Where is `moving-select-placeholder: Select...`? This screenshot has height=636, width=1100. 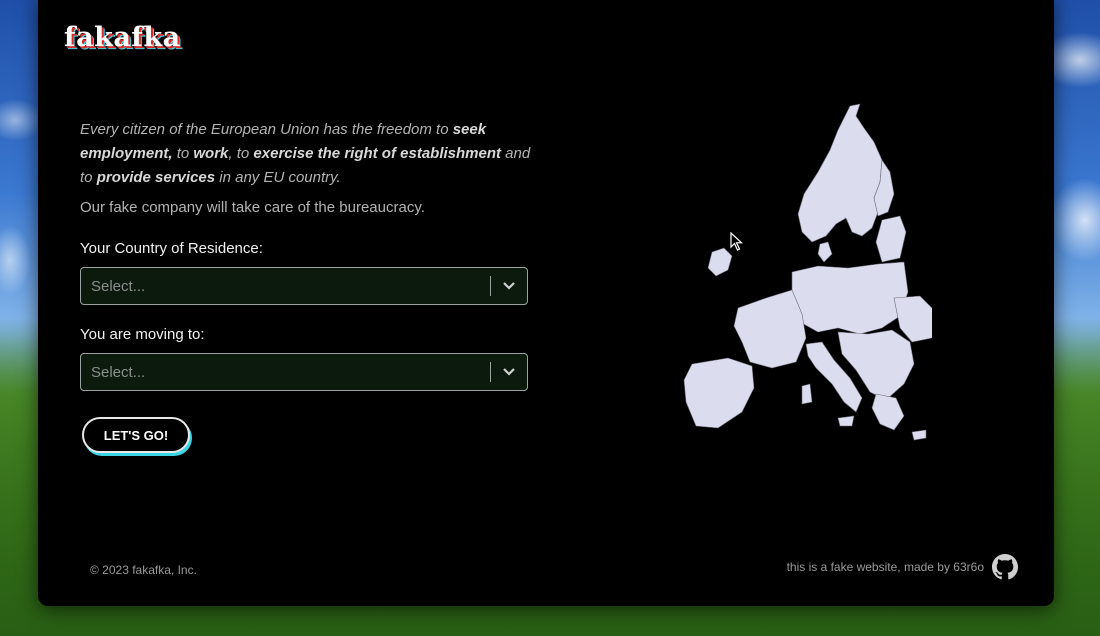
moving-select-placeholder: Select... is located at coordinates (118, 372).